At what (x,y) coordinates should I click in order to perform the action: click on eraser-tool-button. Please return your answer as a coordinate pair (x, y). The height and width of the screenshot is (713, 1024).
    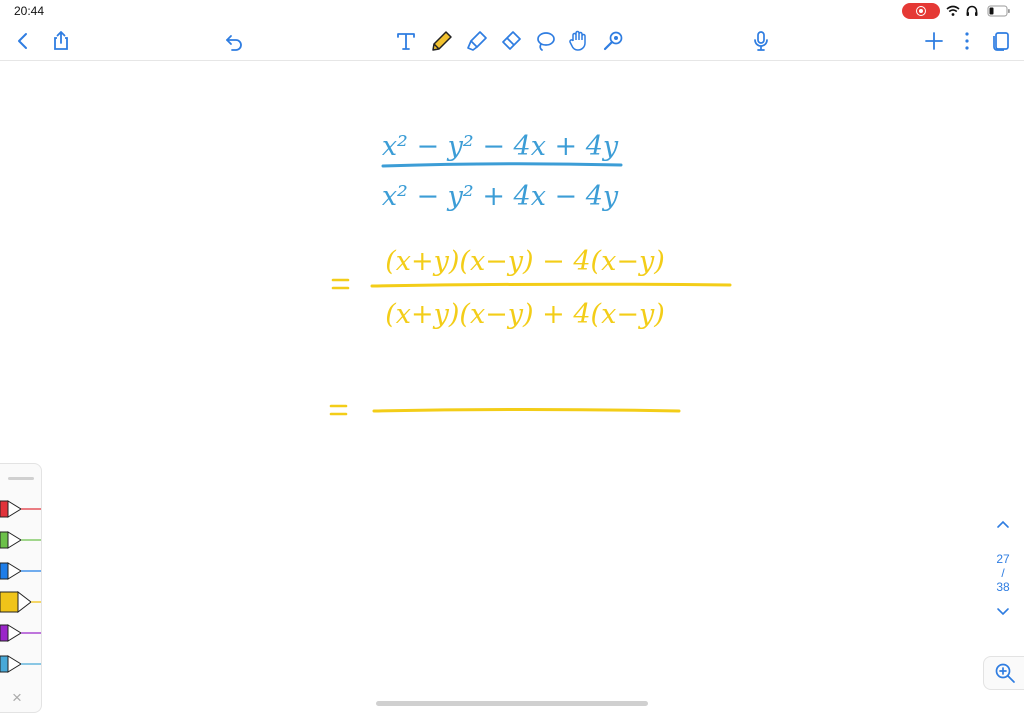
    Looking at the image, I should click on (511, 41).